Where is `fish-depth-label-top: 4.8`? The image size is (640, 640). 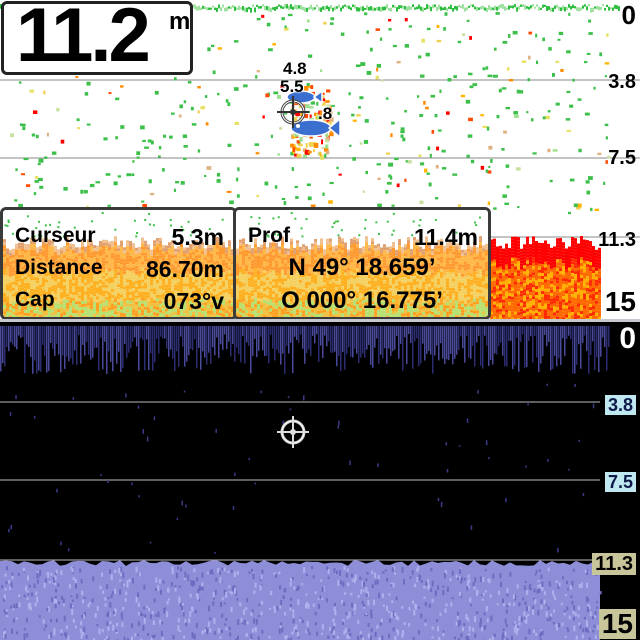
fish-depth-label-top: 4.8 is located at coordinates (295, 68).